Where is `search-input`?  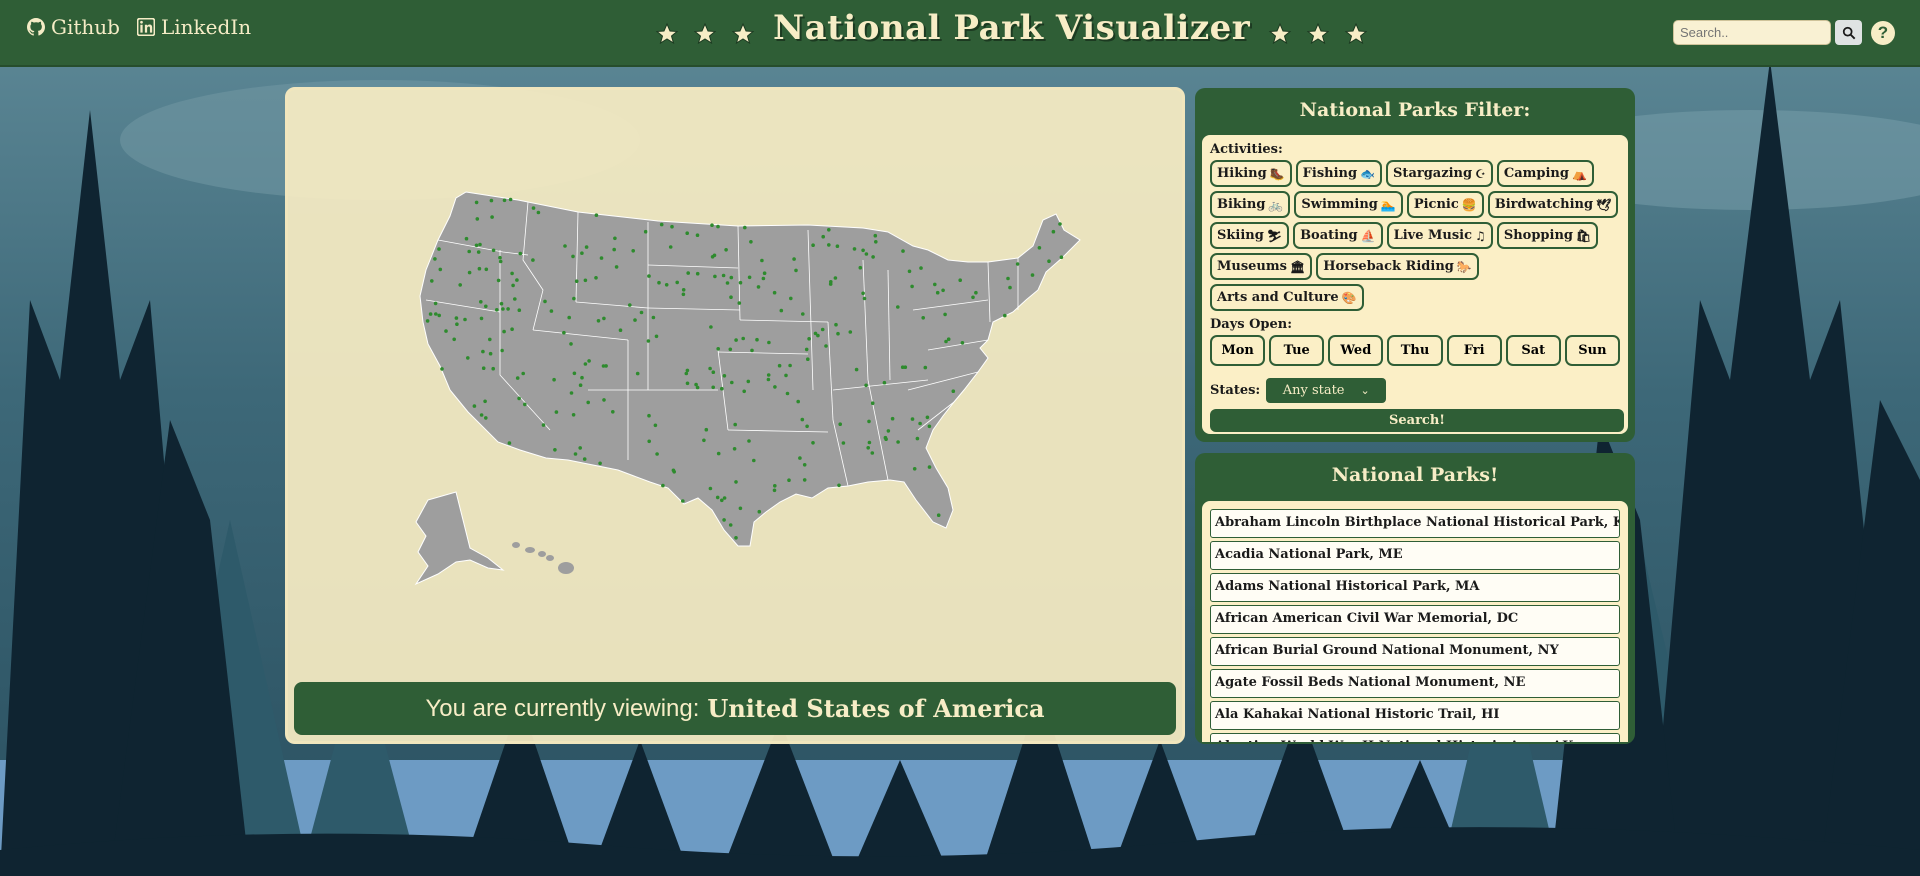 search-input is located at coordinates (1752, 32).